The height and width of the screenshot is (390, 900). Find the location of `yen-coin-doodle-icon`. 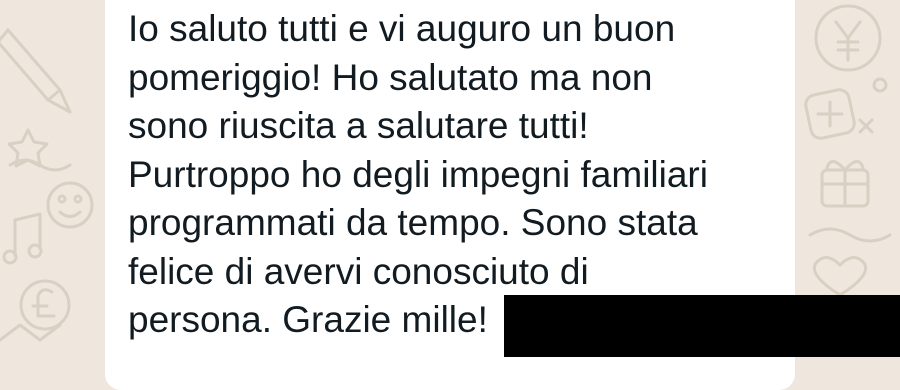

yen-coin-doodle-icon is located at coordinates (848, 38).